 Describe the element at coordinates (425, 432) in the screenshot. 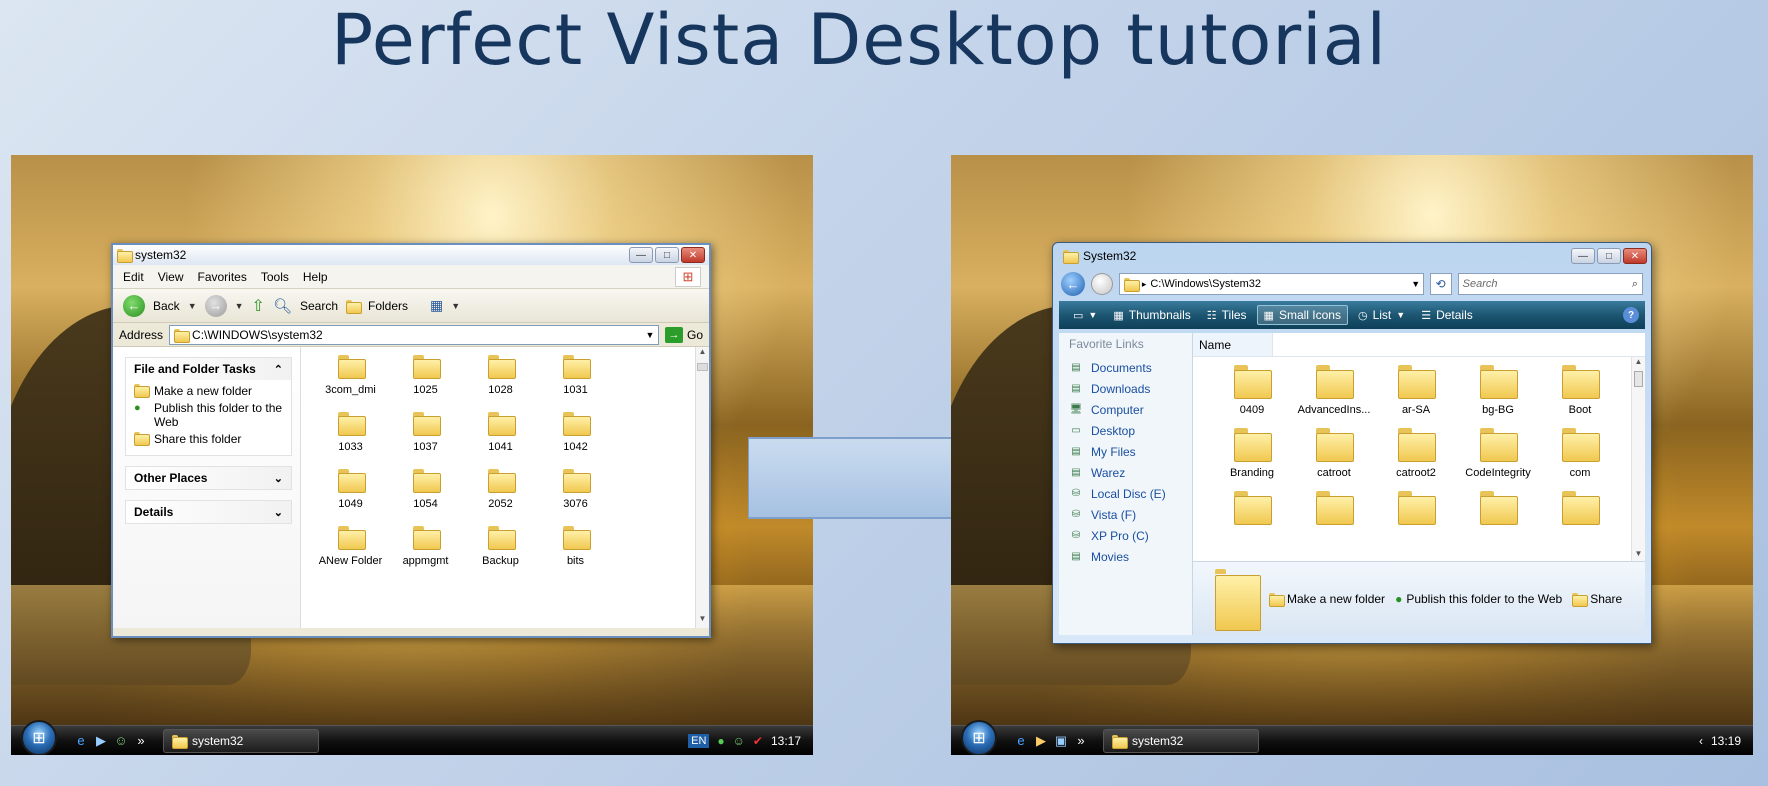

I see `file-item: 1037` at that location.